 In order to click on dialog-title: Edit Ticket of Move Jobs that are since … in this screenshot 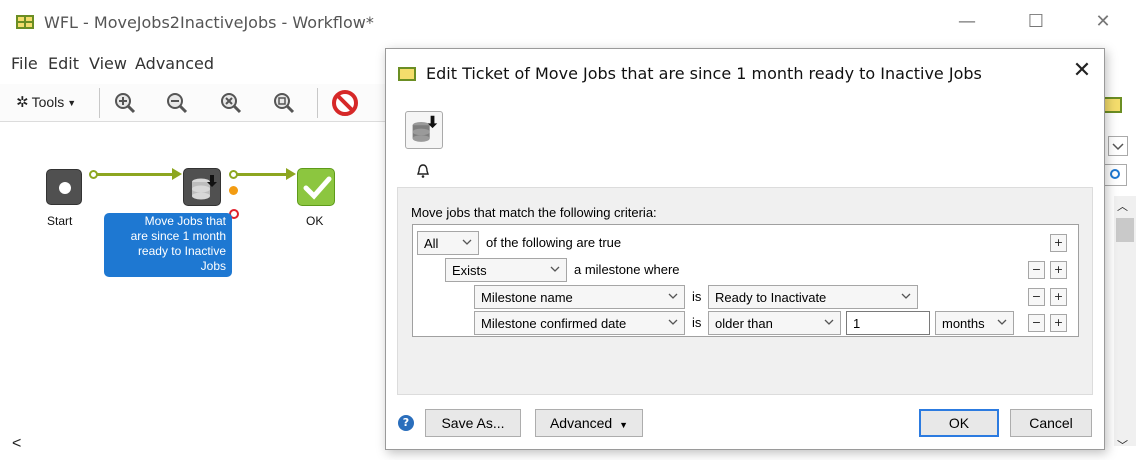, I will do `click(704, 73)`.